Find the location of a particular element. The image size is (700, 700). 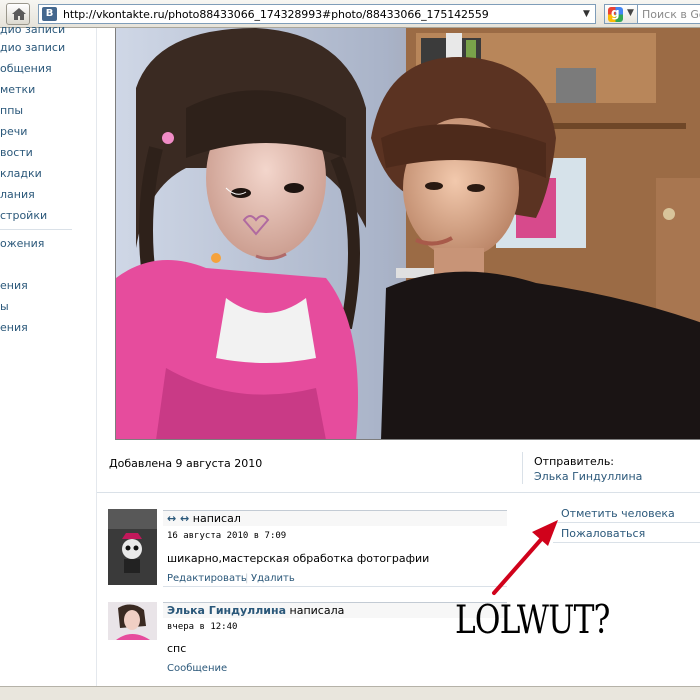

google-icon is located at coordinates (615, 14).